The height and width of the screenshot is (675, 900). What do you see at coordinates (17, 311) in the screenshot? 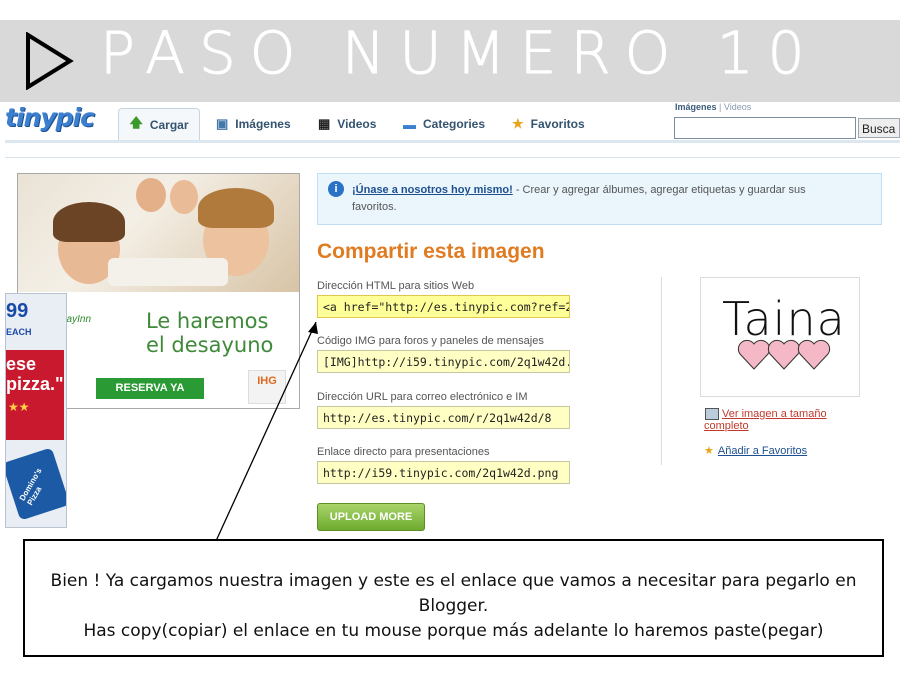
I see `ad-price: 99` at bounding box center [17, 311].